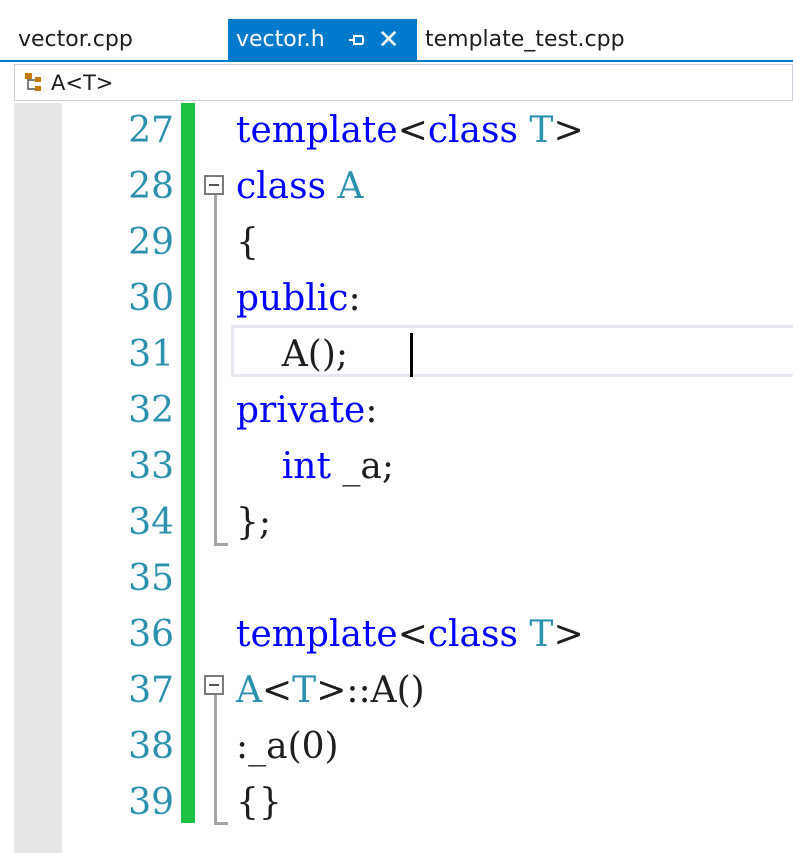 The height and width of the screenshot is (853, 793). I want to click on line-number: 37, so click(151, 690).